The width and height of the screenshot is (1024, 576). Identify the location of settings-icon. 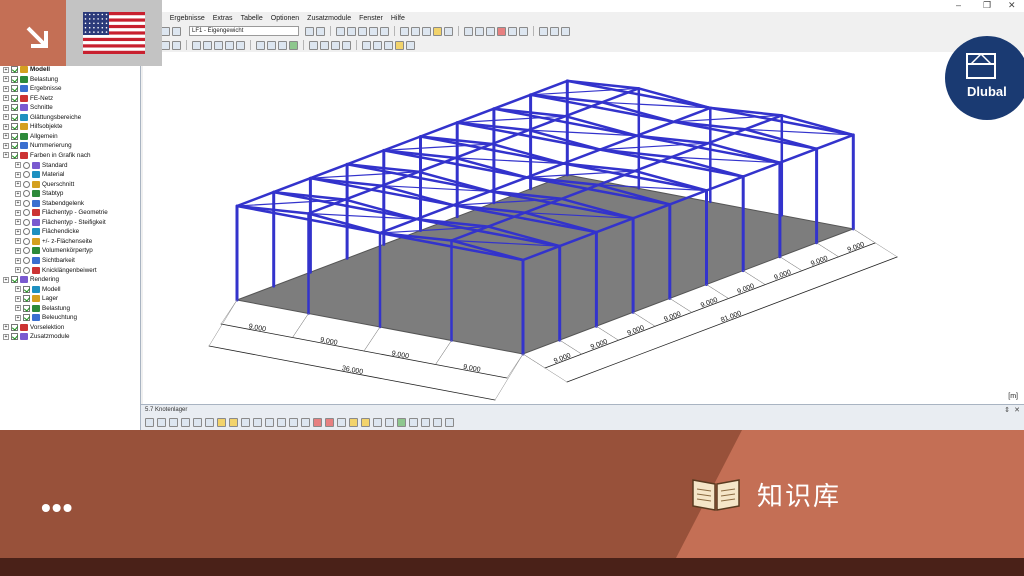
(410, 45).